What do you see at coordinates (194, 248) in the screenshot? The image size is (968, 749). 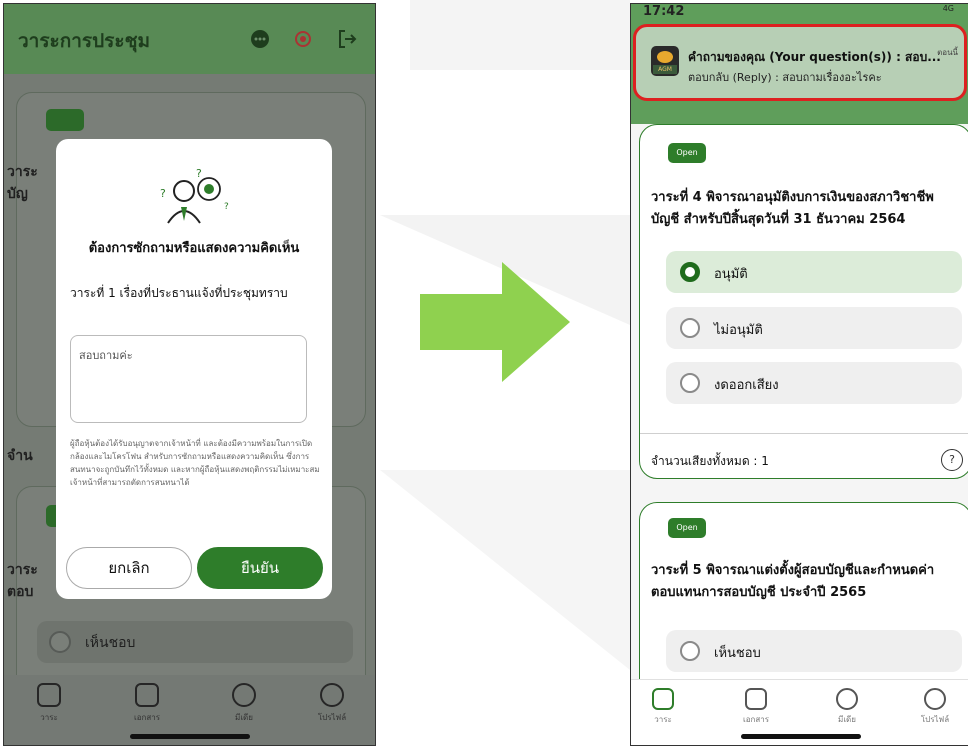 I see `dialog-title: ต้องการซักถามหรือแสดงความคิดเห็น` at bounding box center [194, 248].